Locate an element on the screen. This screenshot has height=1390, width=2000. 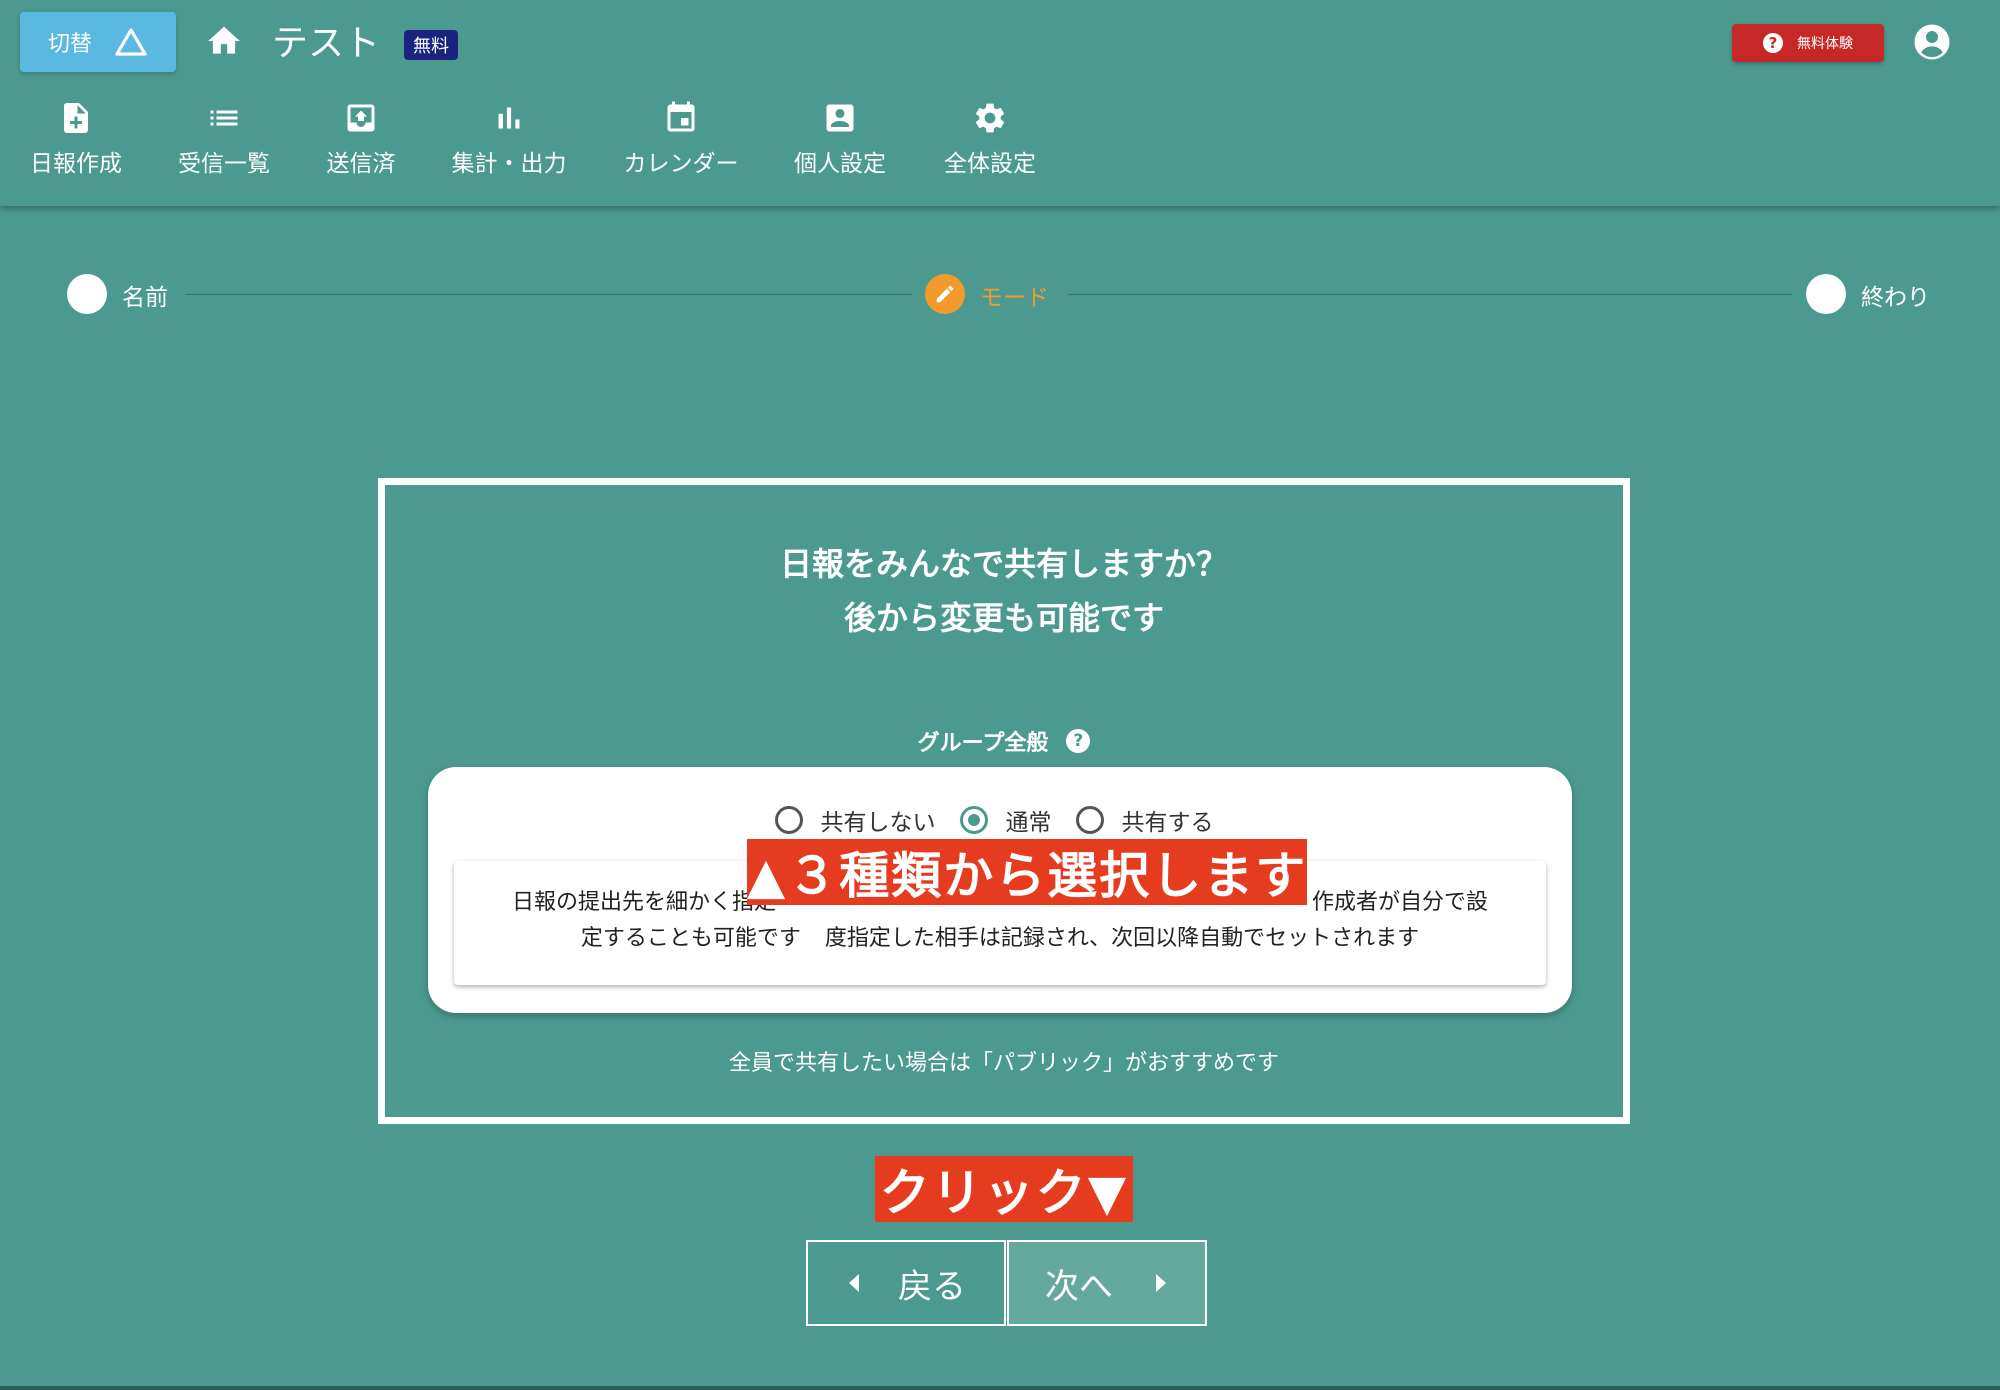
plan-badge: 無料 is located at coordinates (431, 45).